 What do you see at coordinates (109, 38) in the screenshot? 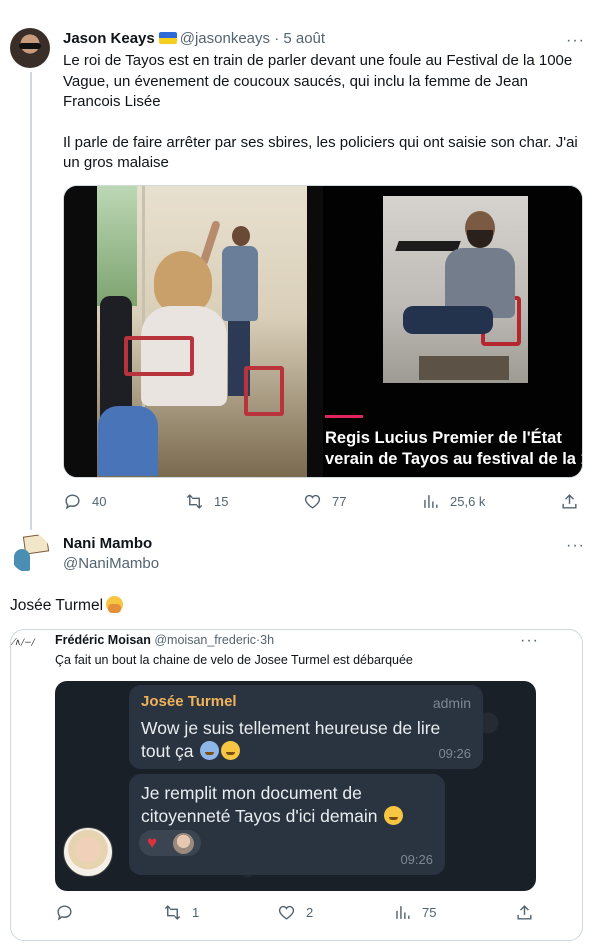
I see `author-name: Jason Keays` at bounding box center [109, 38].